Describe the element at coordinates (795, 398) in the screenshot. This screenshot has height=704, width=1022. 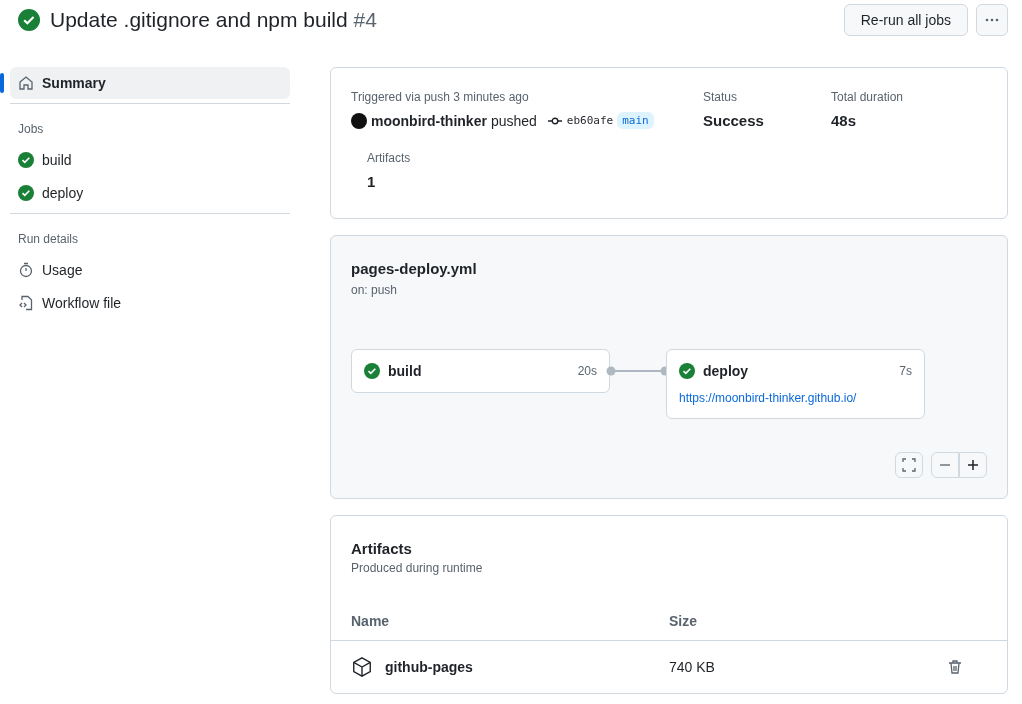
I see `deployment-link: https://moonbird-thinker.github.io/` at that location.